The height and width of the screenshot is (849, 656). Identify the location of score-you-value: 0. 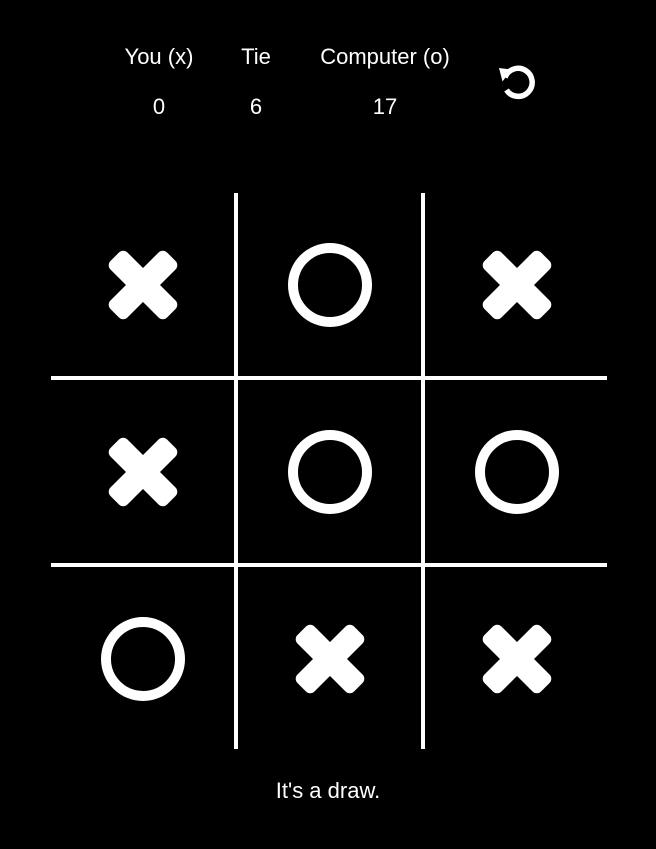
(159, 106).